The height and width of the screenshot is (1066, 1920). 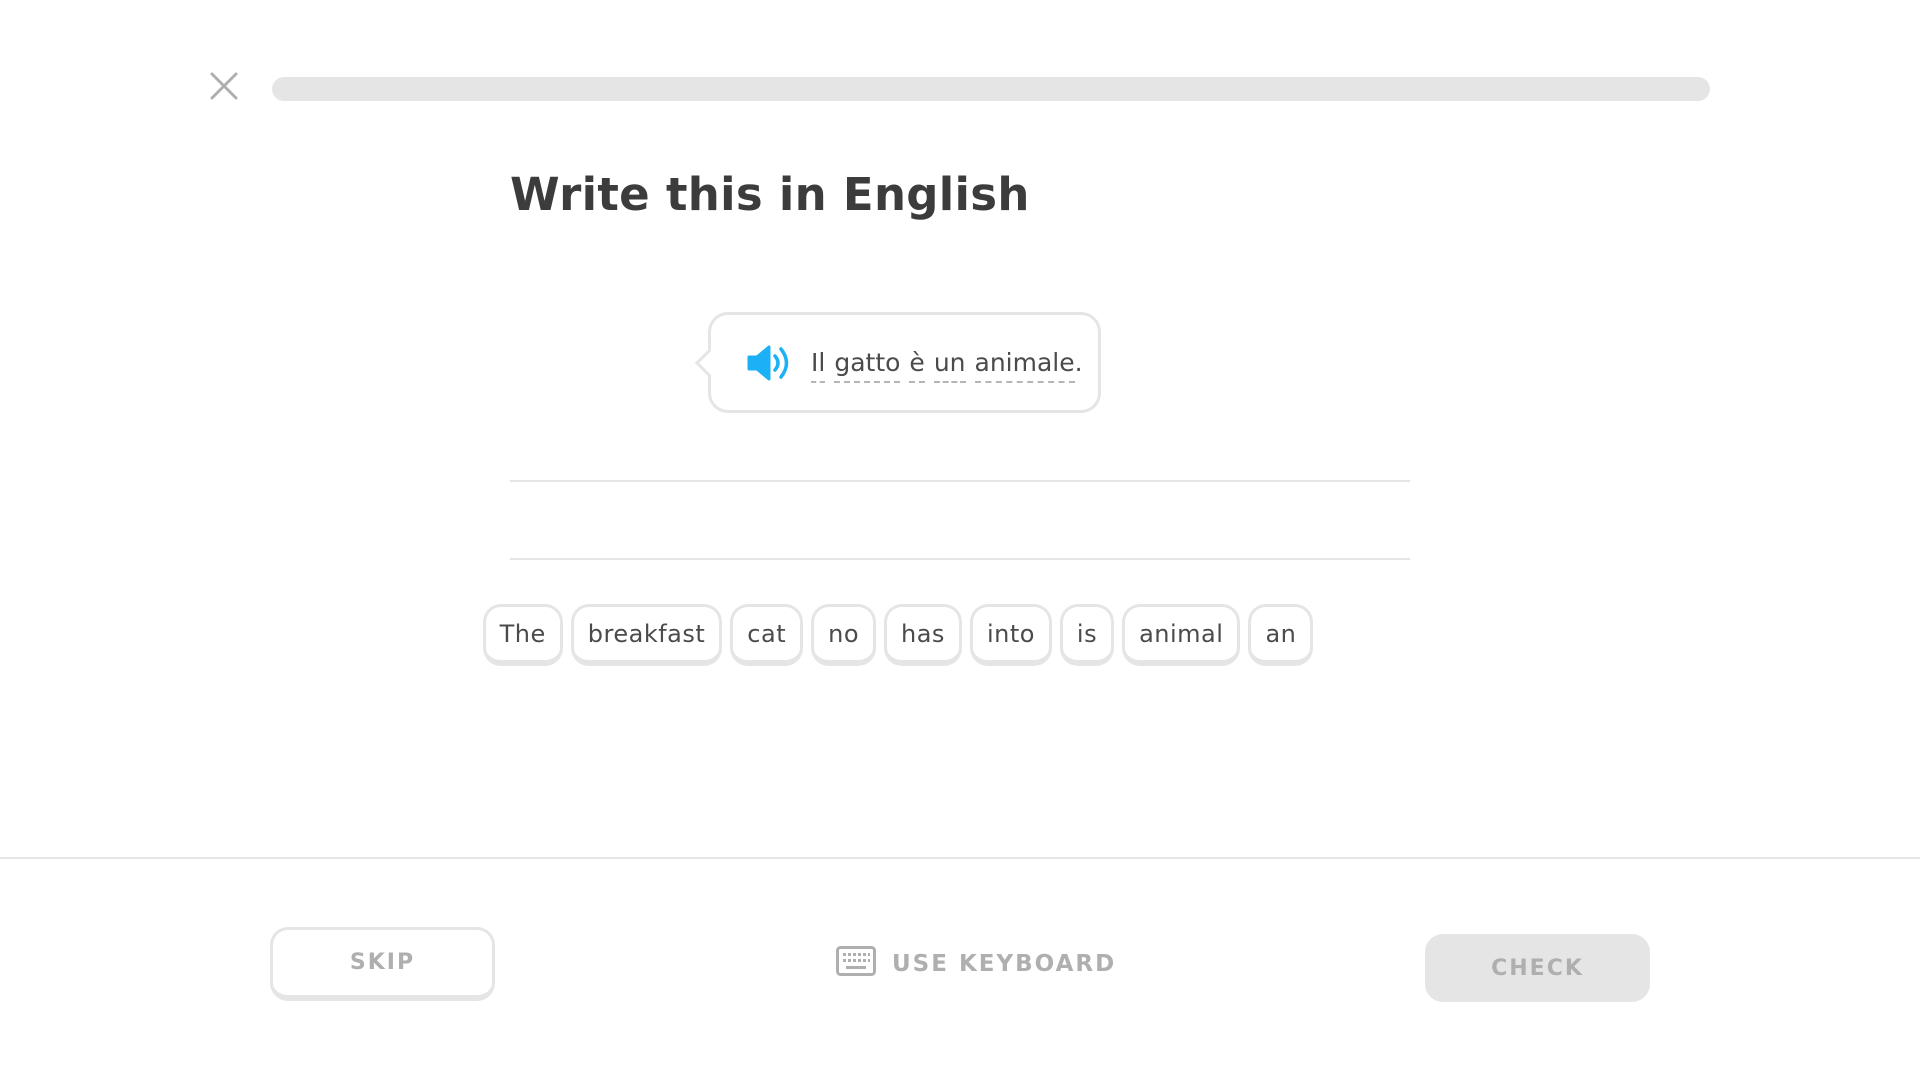 What do you see at coordinates (1087, 635) in the screenshot?
I see `word-chip: is` at bounding box center [1087, 635].